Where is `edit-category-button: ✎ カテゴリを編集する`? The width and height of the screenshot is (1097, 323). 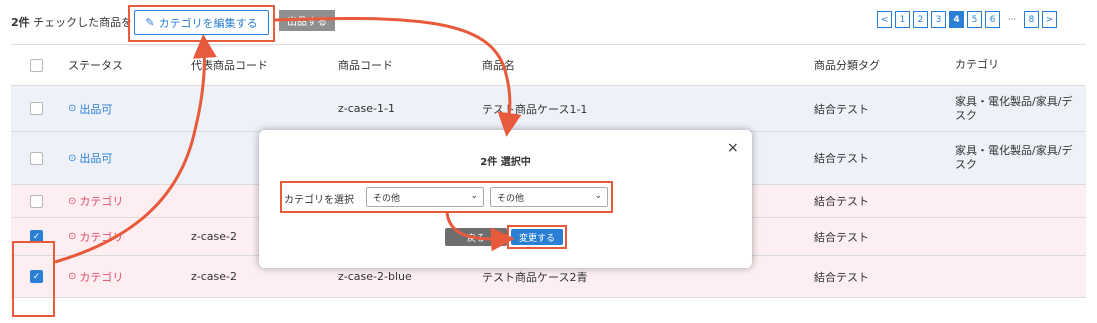 edit-category-button: ✎ カテゴリを編集する is located at coordinates (201, 22).